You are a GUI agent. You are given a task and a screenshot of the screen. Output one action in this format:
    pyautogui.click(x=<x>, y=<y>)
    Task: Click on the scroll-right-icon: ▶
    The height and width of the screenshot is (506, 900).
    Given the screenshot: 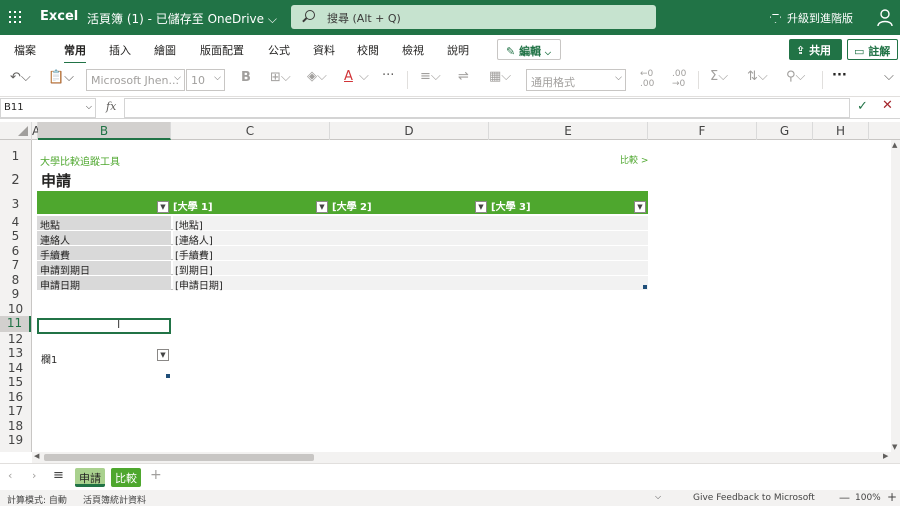 What is the action you would take?
    pyautogui.click(x=885, y=456)
    